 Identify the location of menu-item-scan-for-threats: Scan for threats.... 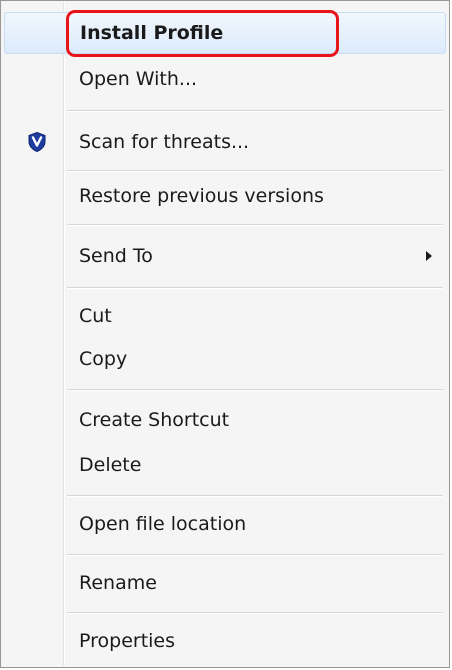
(225, 142).